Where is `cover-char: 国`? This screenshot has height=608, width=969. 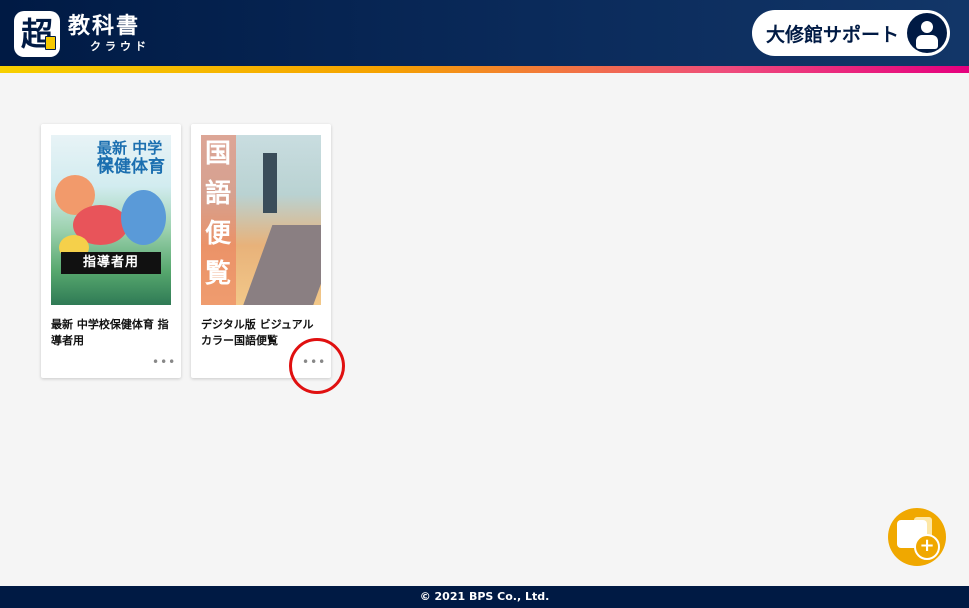
cover-char: 国 is located at coordinates (218, 154).